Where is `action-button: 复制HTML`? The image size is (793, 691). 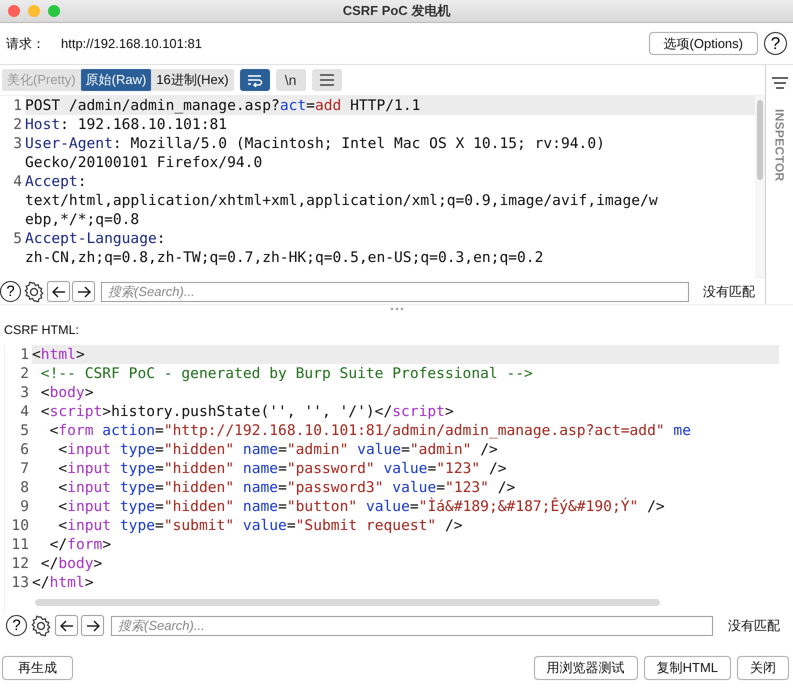
action-button: 复制HTML is located at coordinates (687, 668).